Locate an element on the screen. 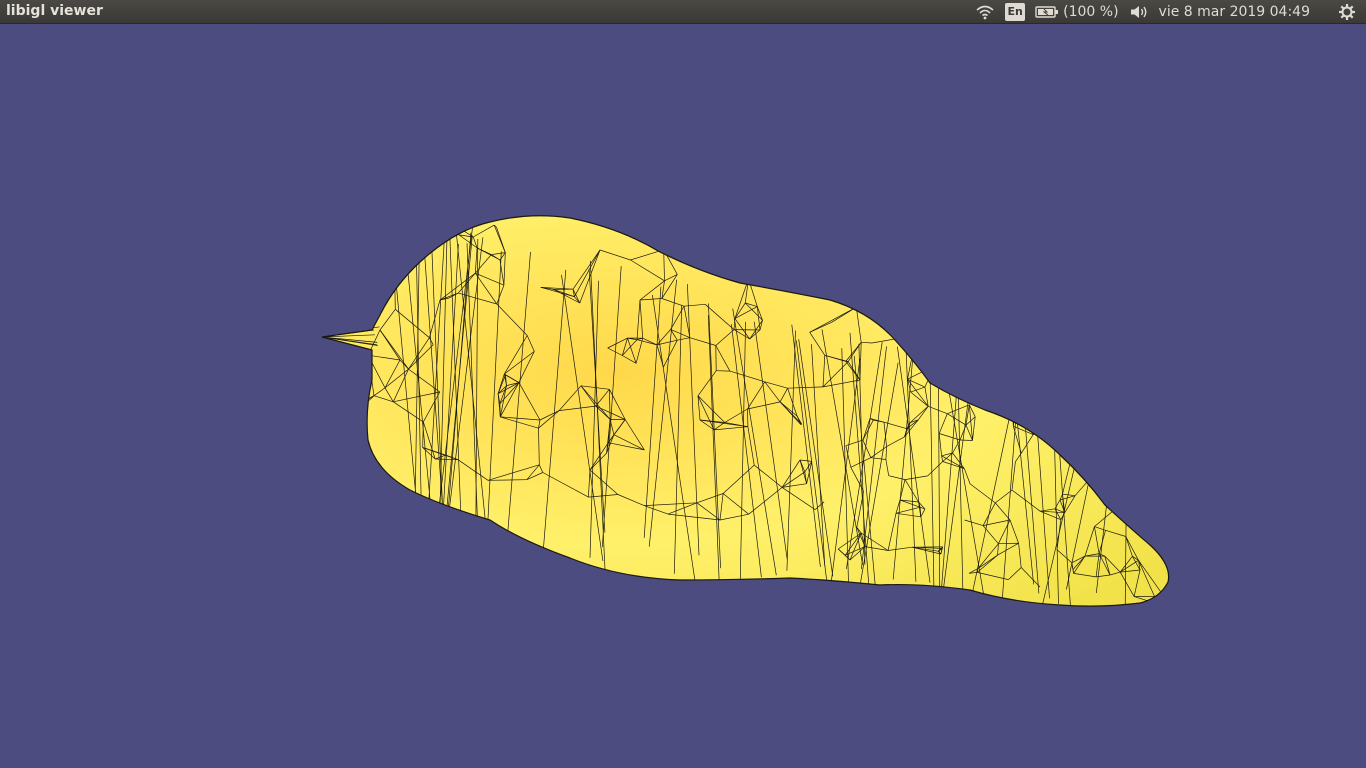 The width and height of the screenshot is (1366, 768). session-indicator is located at coordinates (1347, 12).